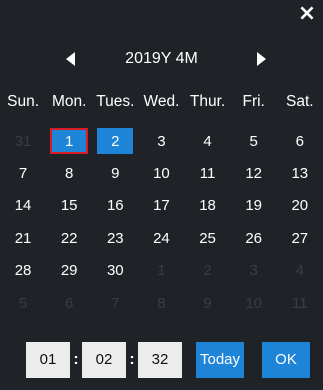  Describe the element at coordinates (286, 360) in the screenshot. I see `ok-button: OK` at that location.